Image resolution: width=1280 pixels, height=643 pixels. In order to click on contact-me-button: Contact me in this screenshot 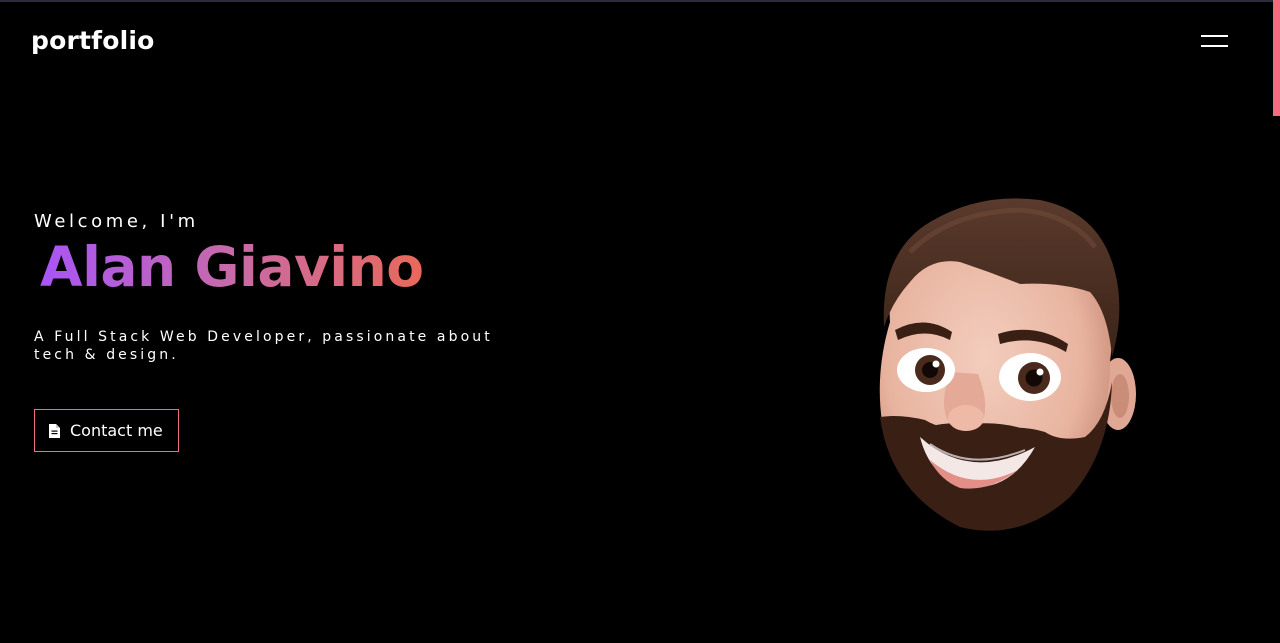, I will do `click(106, 430)`.